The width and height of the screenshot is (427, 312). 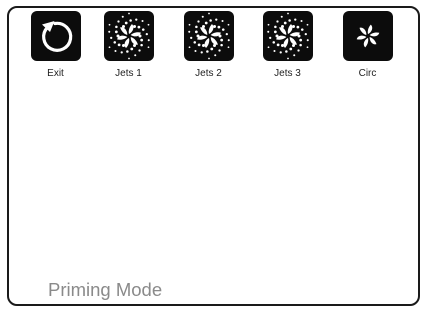 I want to click on jets-2-tile: Jets 2, so click(x=208, y=45).